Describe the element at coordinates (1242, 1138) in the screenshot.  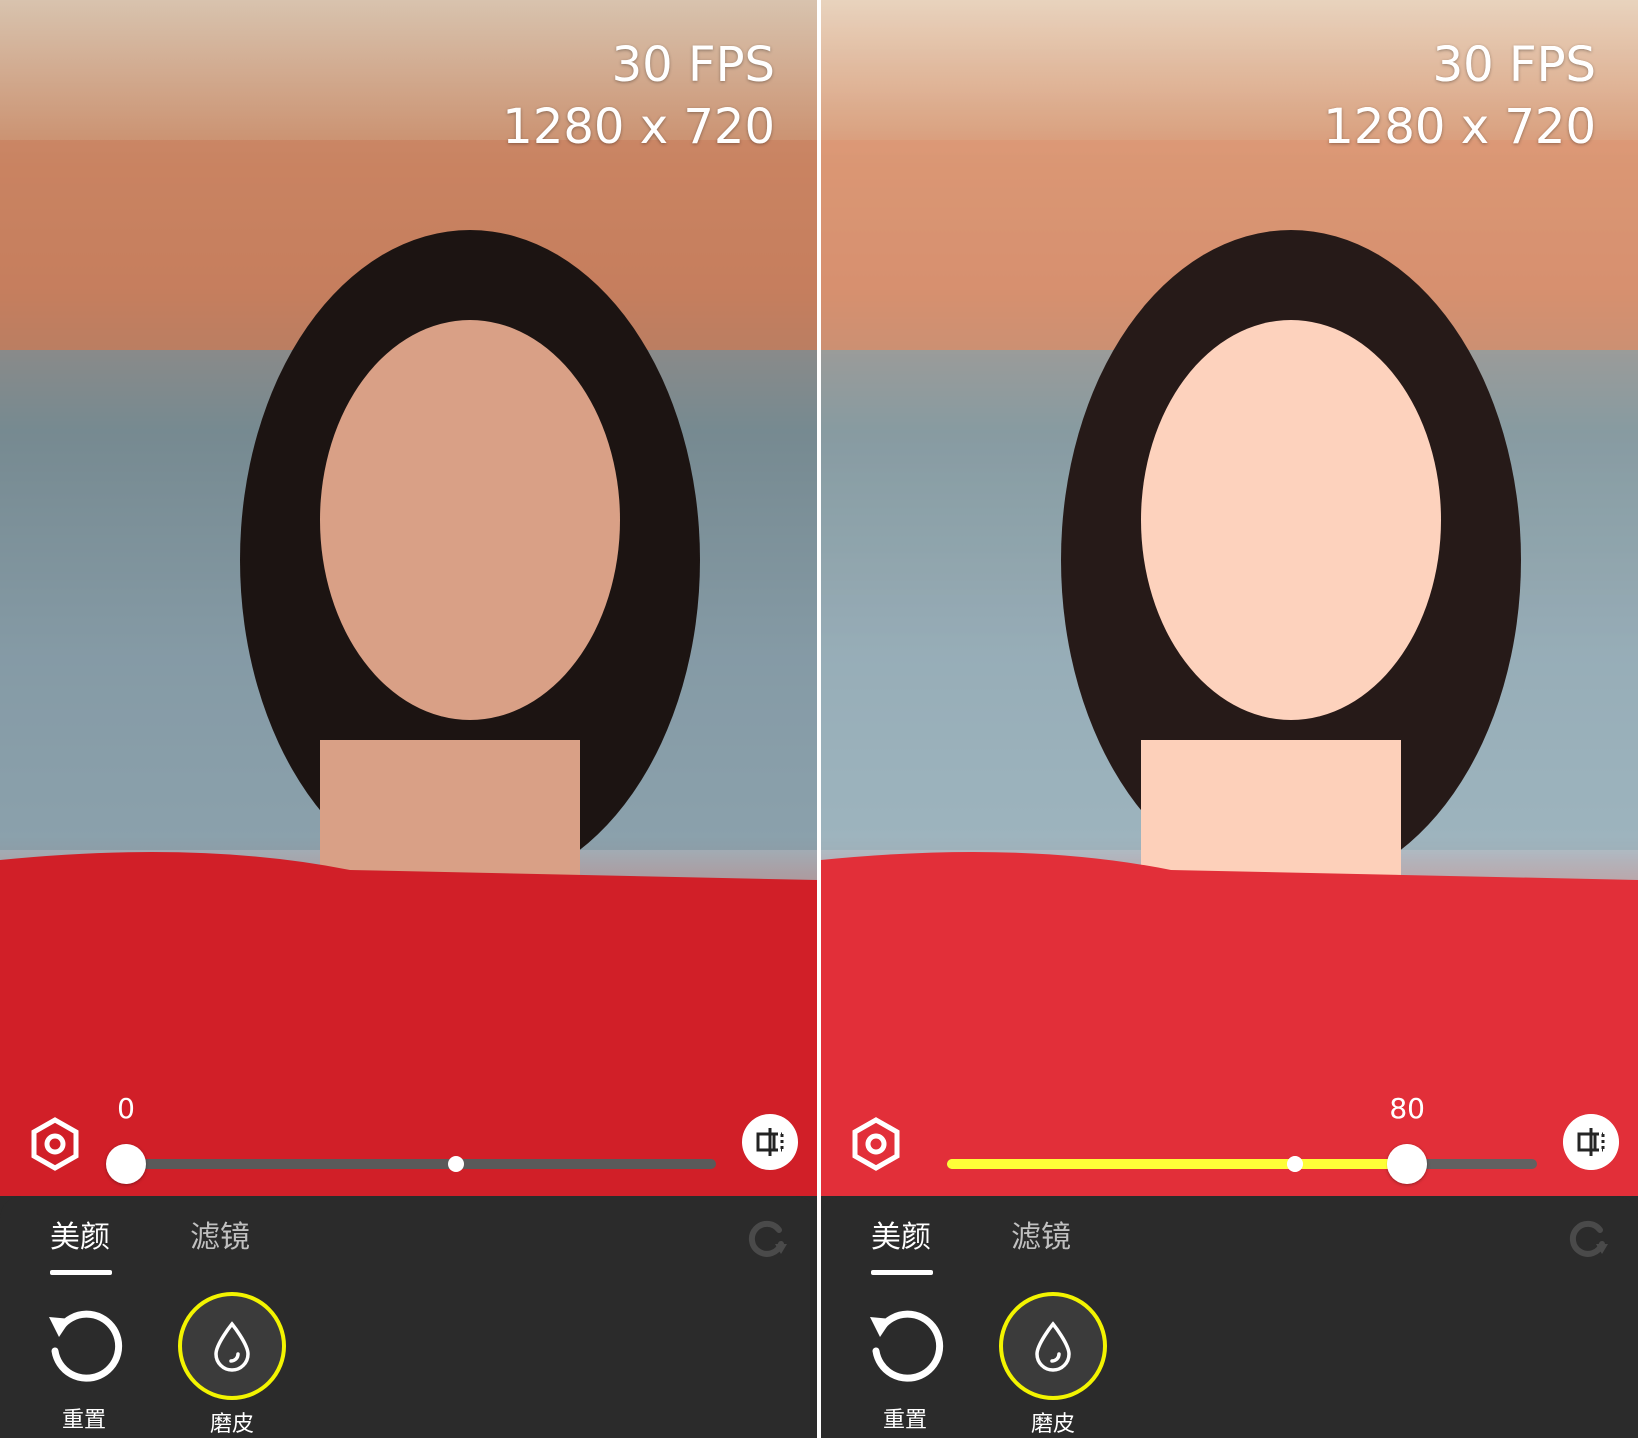
I see `intensity-slider: 80` at that location.